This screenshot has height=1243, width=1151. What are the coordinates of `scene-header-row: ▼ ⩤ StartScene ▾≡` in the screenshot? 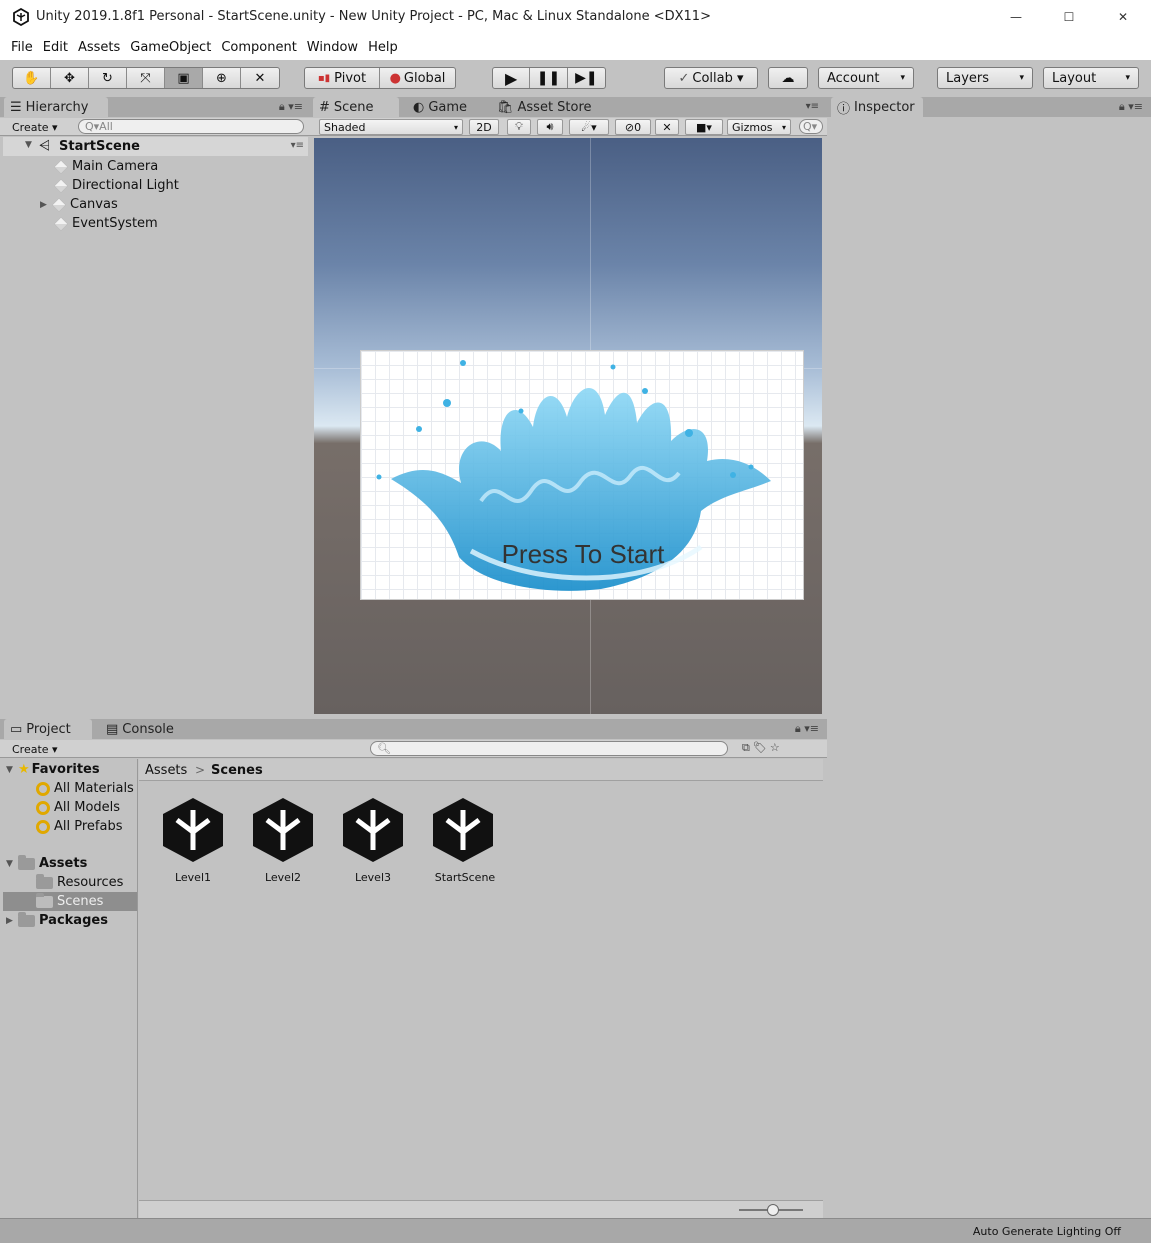 It's located at (155, 146).